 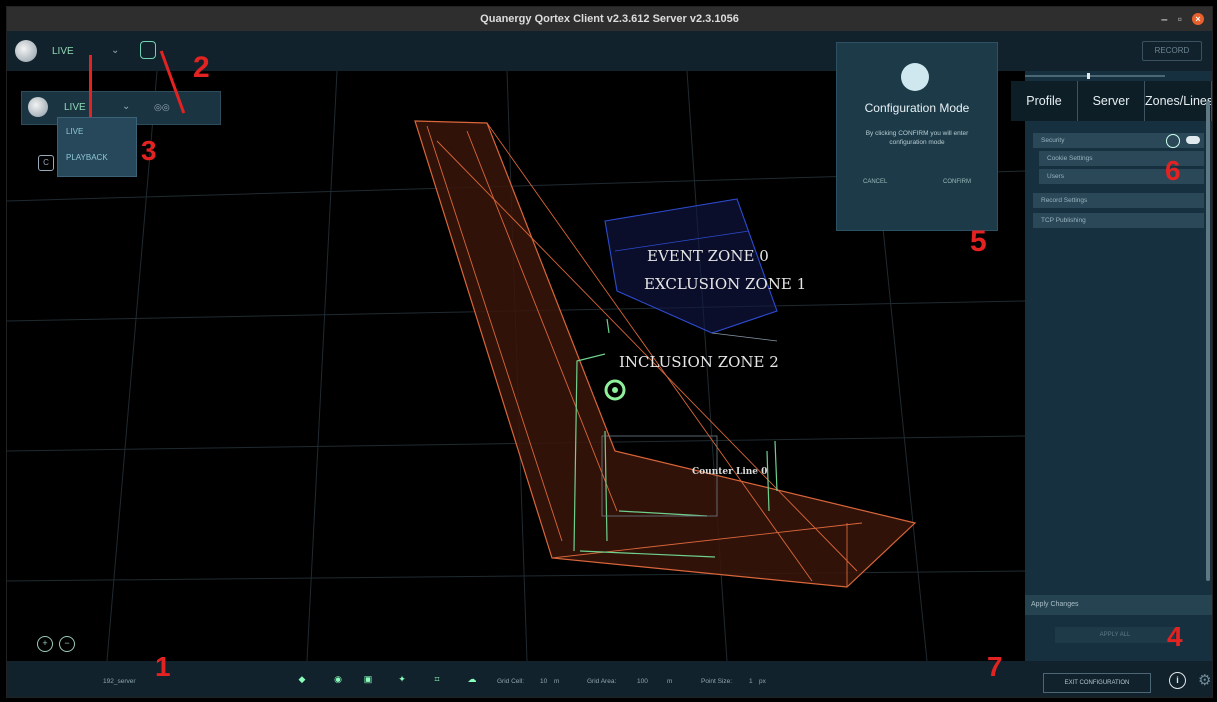 I want to click on annotation-number: 3, so click(x=149, y=150).